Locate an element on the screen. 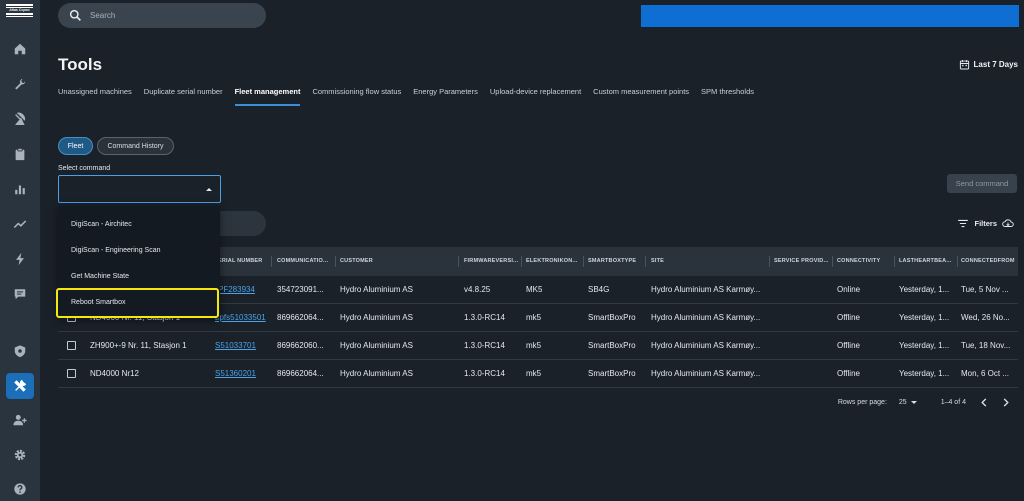  search-bar is located at coordinates (162, 15).